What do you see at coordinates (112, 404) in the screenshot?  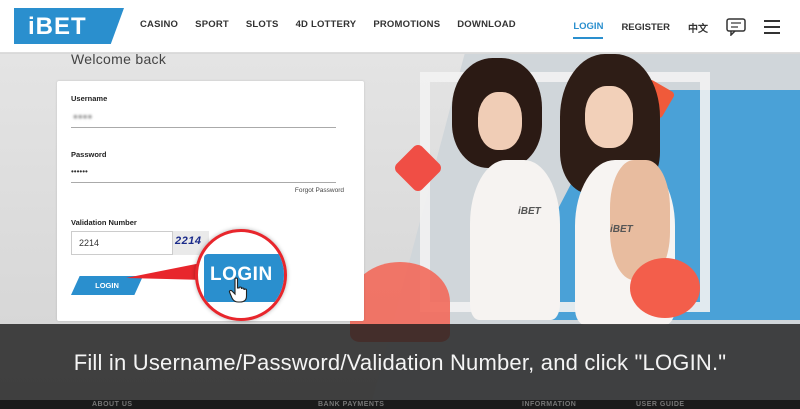 I see `footer-about-us: ABOUT US` at bounding box center [112, 404].